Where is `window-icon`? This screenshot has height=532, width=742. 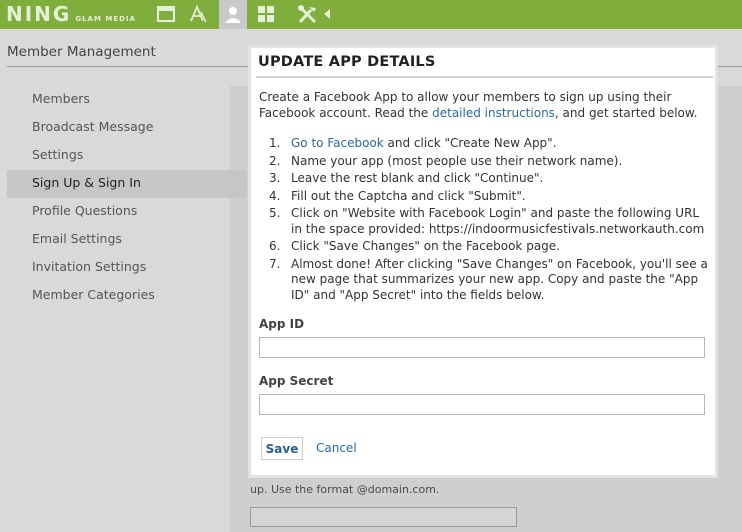
window-icon is located at coordinates (166, 14).